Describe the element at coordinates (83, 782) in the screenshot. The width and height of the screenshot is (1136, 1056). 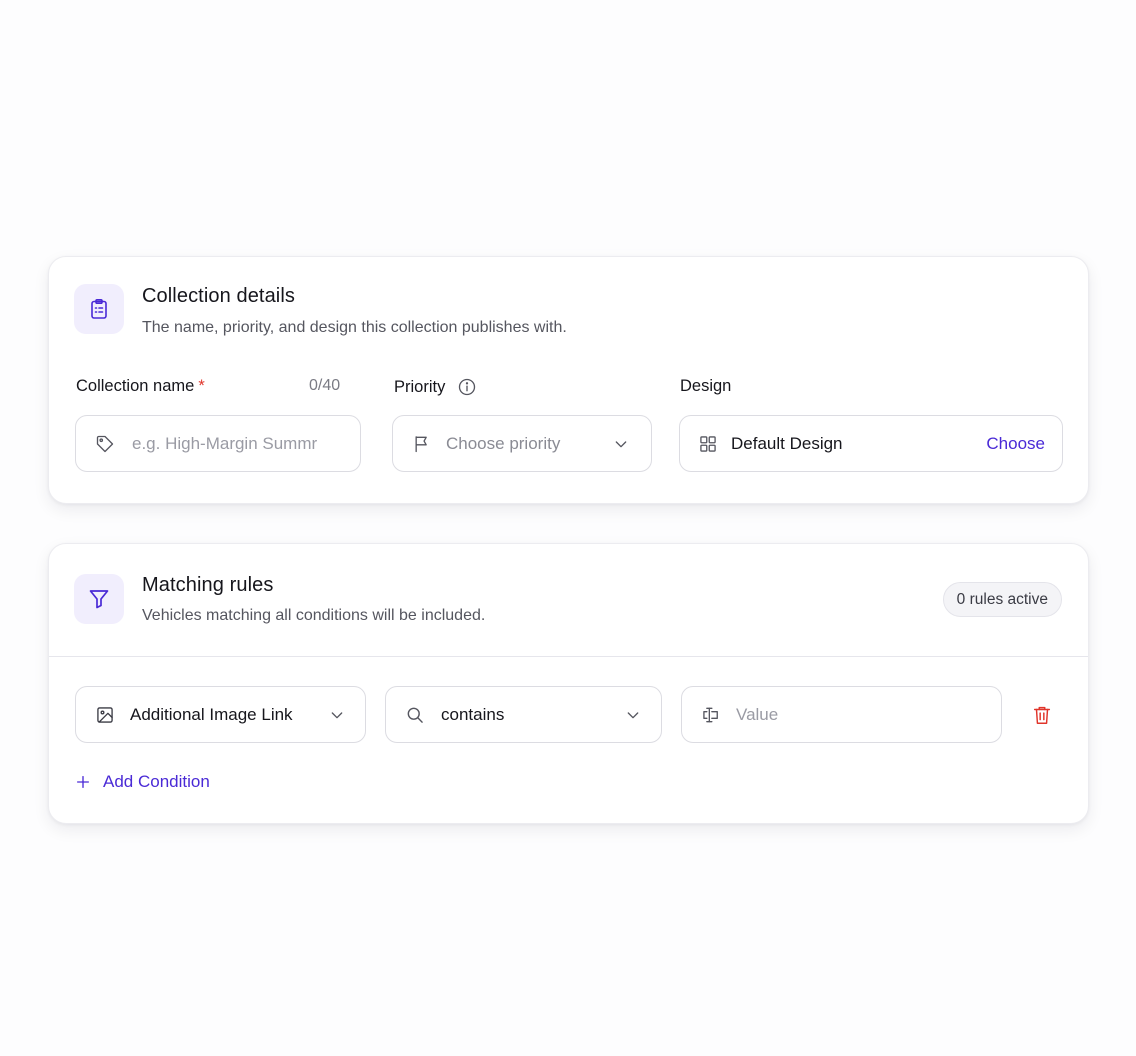
I see `plus-icon` at that location.